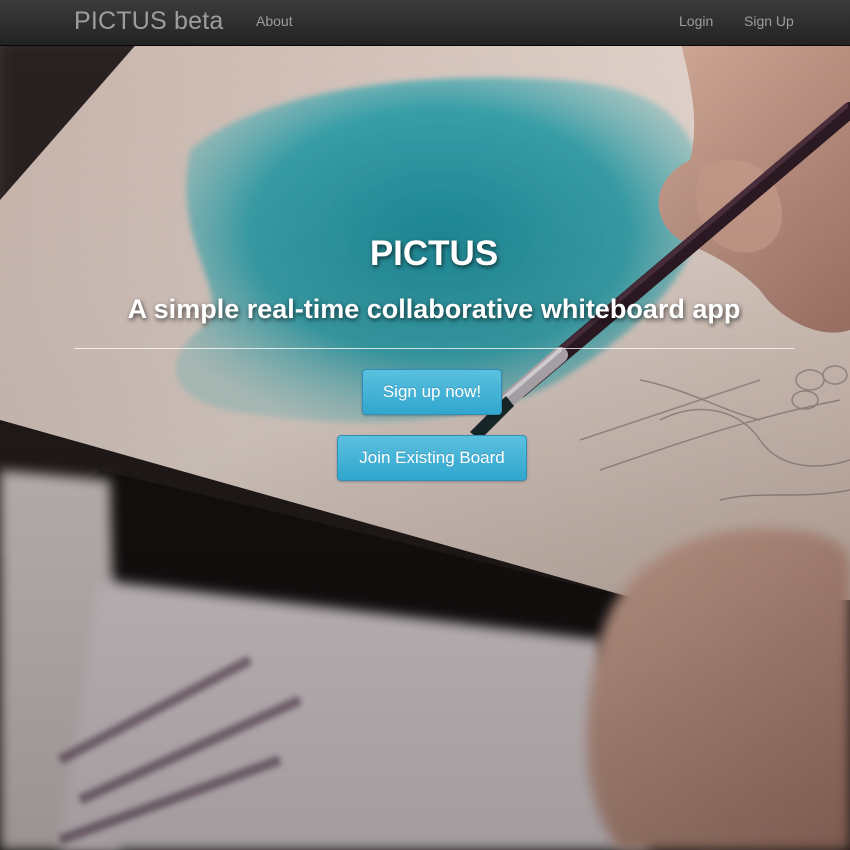  Describe the element at coordinates (274, 21) in the screenshot. I see `nav-about-link: About` at that location.